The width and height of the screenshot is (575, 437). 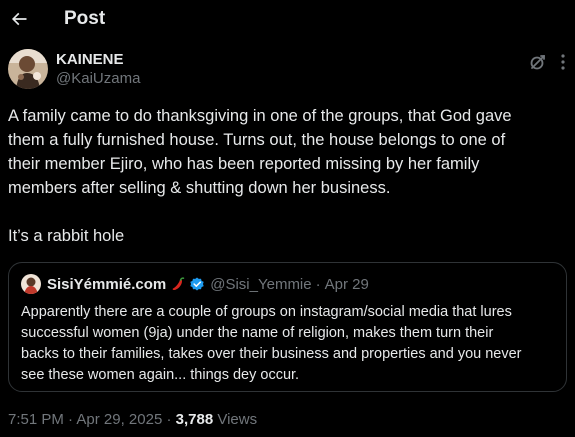 What do you see at coordinates (85, 18) in the screenshot?
I see `page-title: Post` at bounding box center [85, 18].